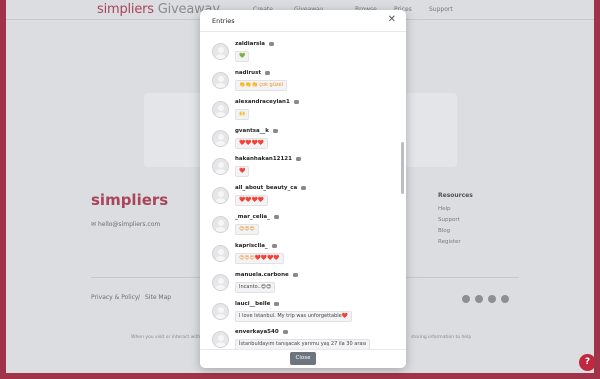 This screenshot has width=600, height=379. Describe the element at coordinates (267, 102) in the screenshot. I see `entry-username: alexandraceylan1` at that location.